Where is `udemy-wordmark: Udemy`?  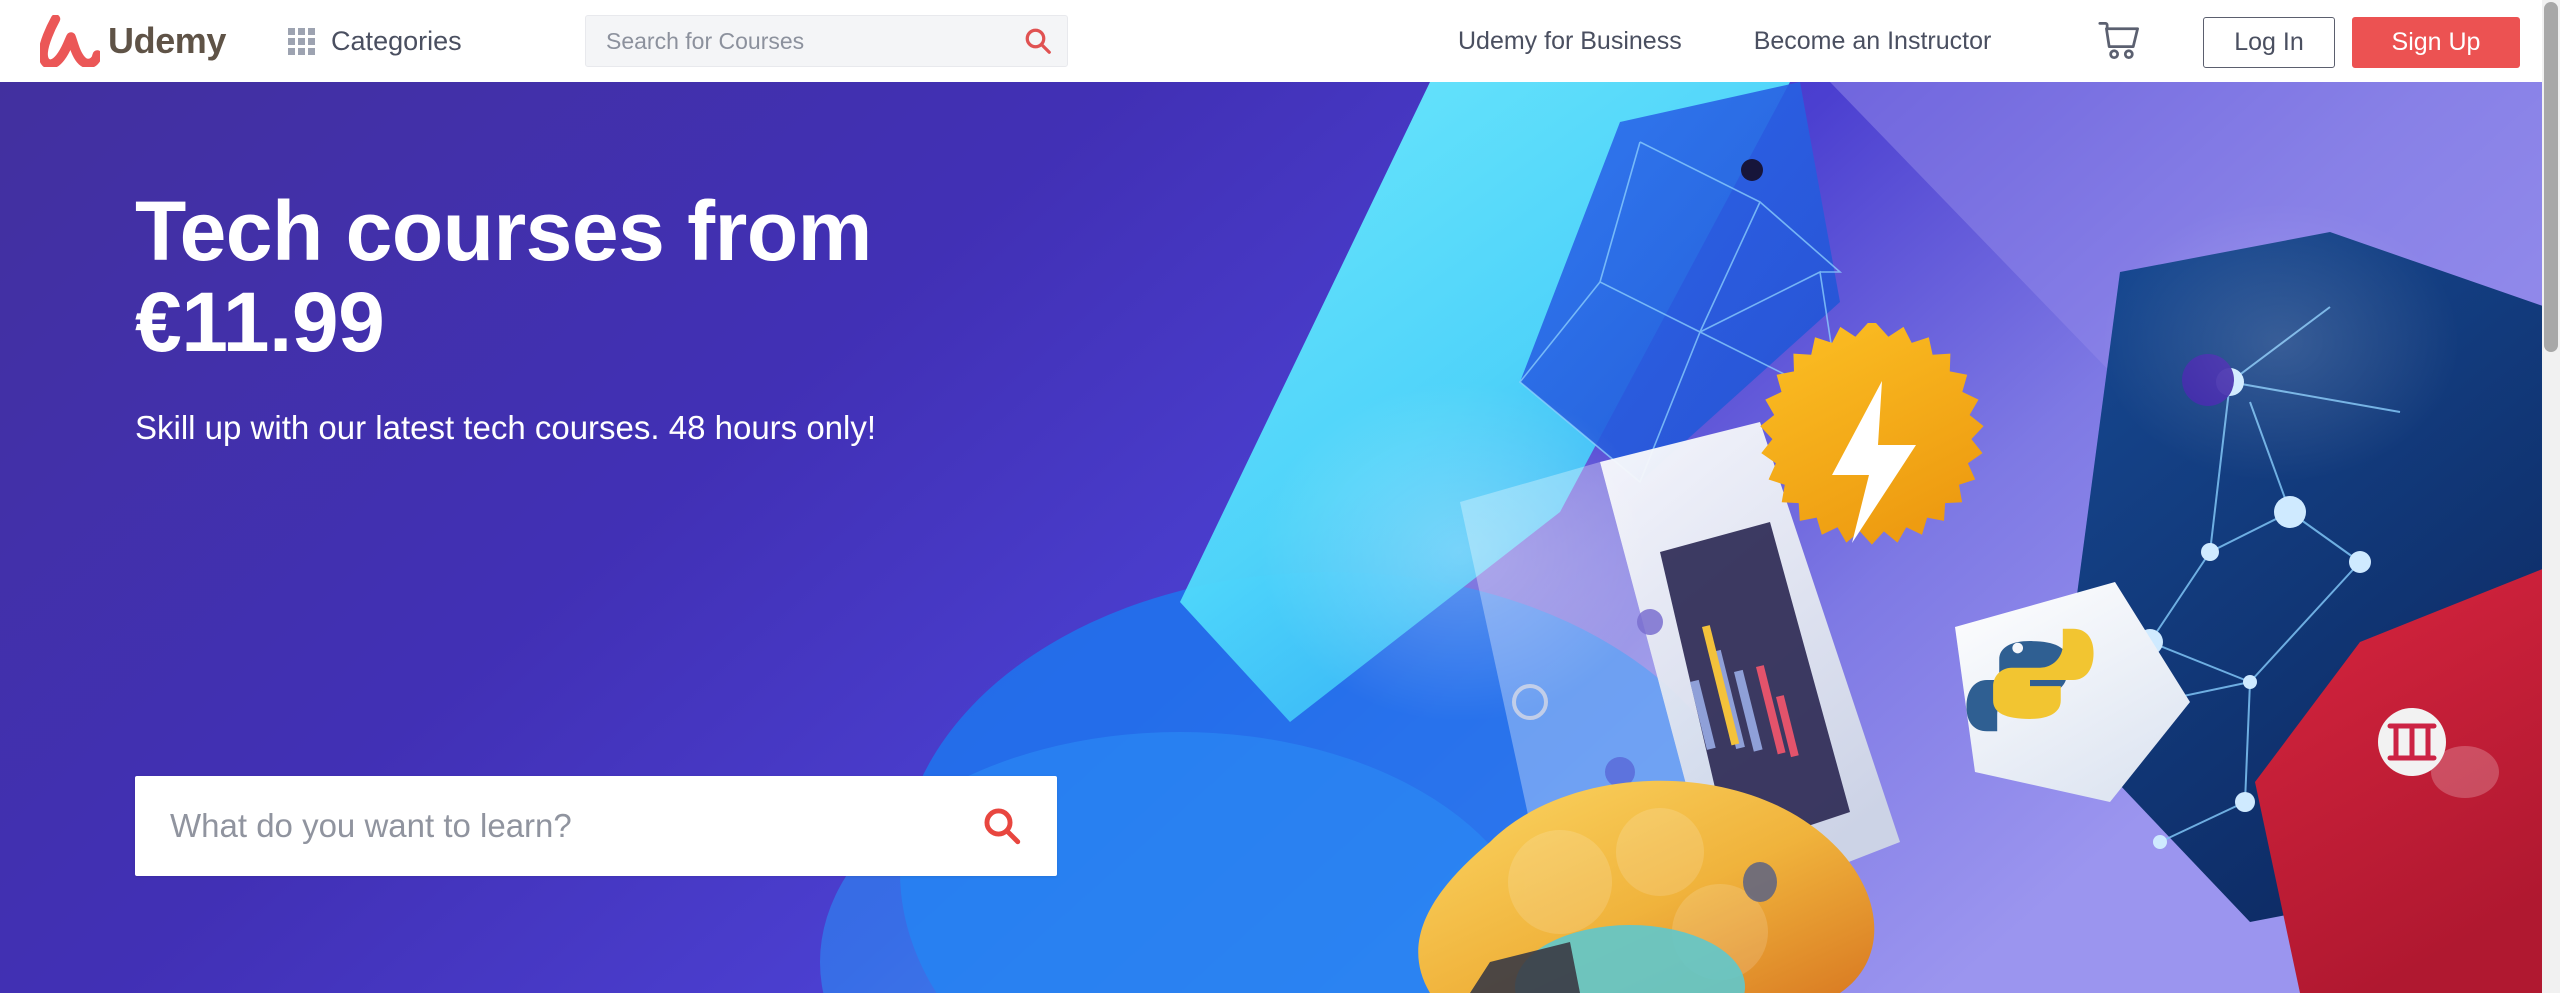 udemy-wordmark: Udemy is located at coordinates (167, 40).